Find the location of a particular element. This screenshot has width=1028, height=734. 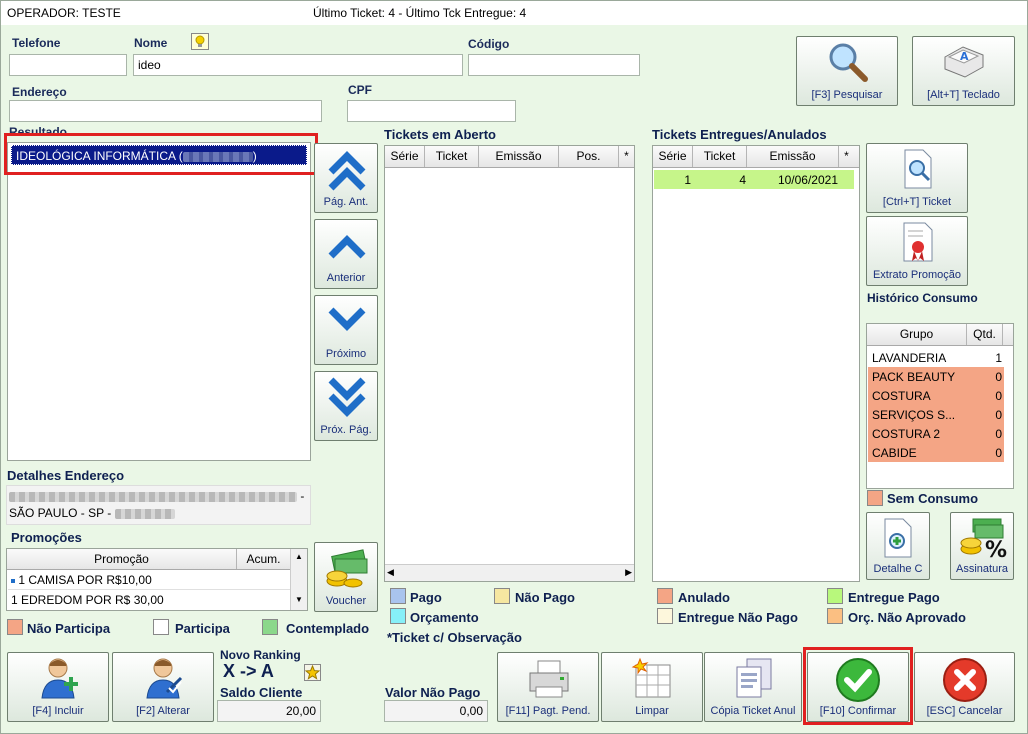

table-row: 1 EDREDOM POR R$ 30,00 is located at coordinates (149, 600).